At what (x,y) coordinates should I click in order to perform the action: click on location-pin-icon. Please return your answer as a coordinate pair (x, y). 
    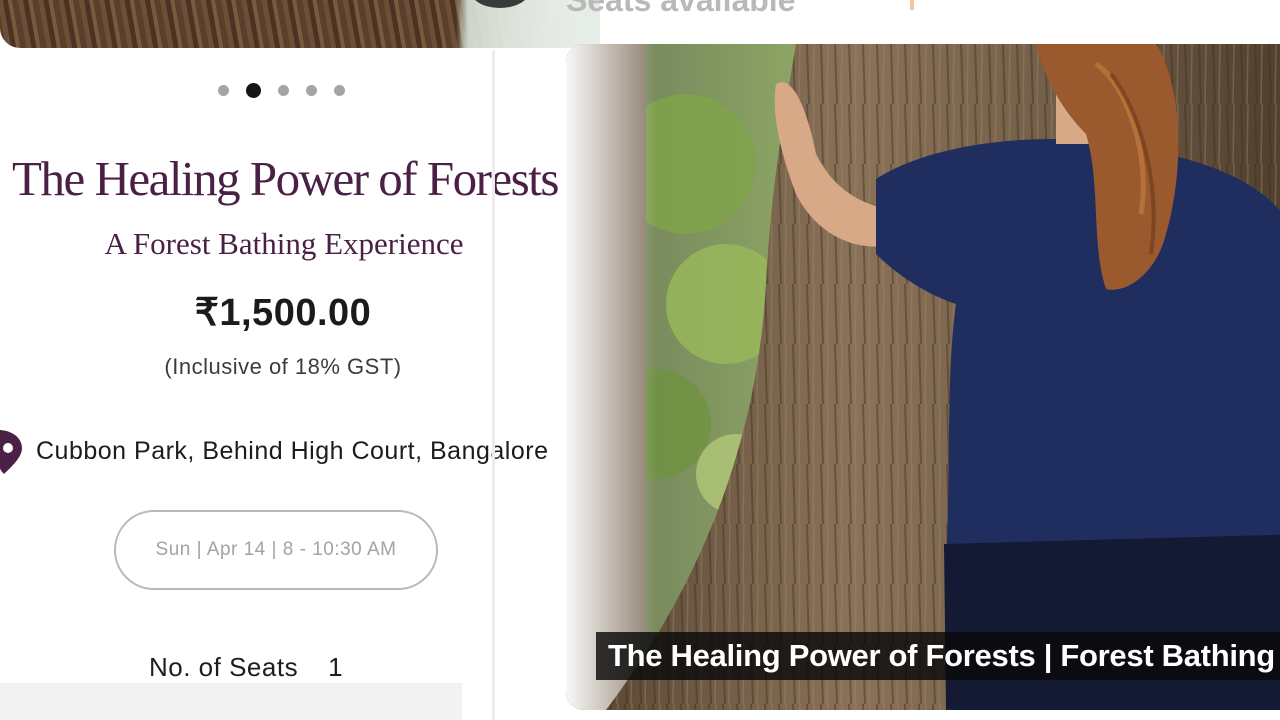
    Looking at the image, I should click on (11, 451).